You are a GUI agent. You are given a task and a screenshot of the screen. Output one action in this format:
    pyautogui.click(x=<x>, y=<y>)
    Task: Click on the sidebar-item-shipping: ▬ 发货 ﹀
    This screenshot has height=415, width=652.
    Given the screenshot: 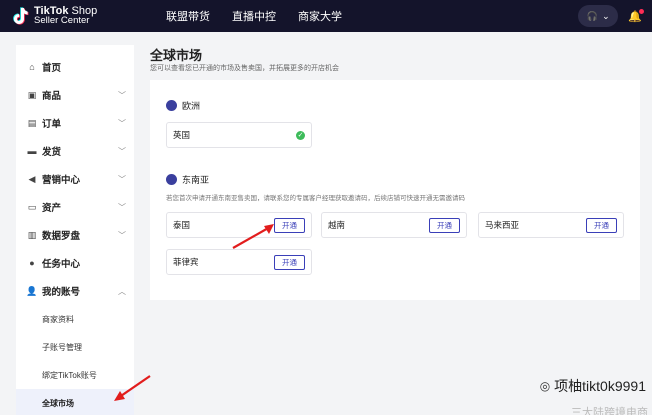 What is the action you would take?
    pyautogui.click(x=75, y=151)
    